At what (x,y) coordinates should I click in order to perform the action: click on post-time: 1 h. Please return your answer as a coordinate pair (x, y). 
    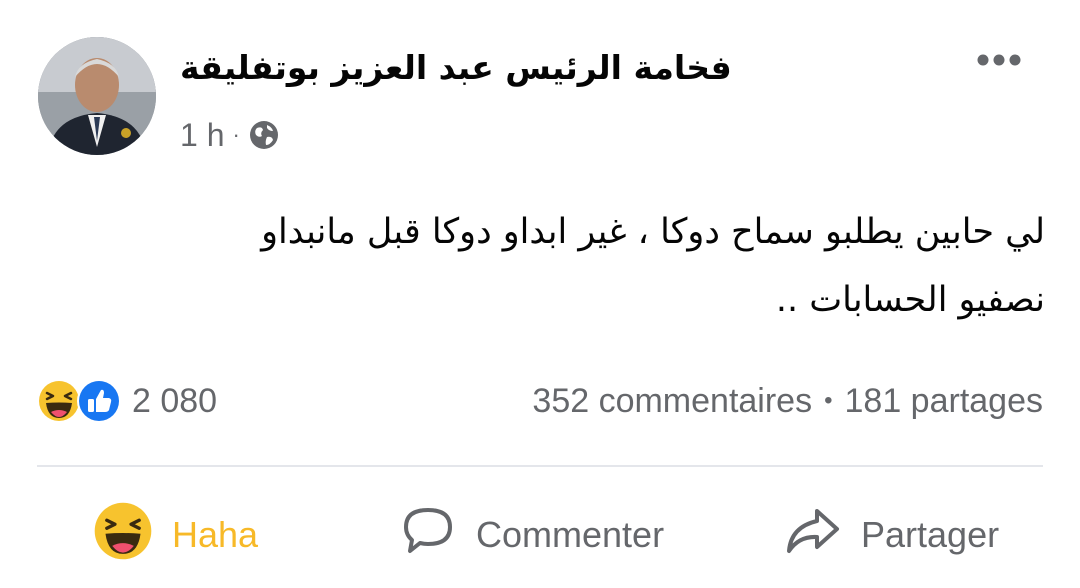
    Looking at the image, I should click on (202, 135).